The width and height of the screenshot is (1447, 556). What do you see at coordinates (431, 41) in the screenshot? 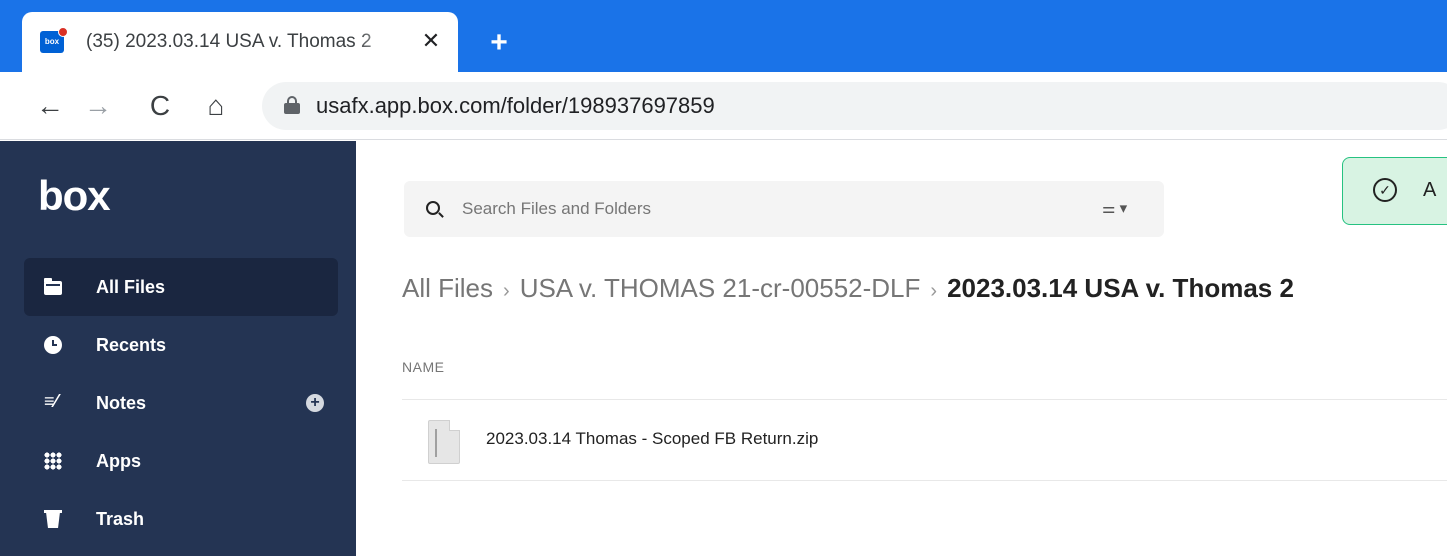
I see `tab-close-icon: ✕` at bounding box center [431, 41].